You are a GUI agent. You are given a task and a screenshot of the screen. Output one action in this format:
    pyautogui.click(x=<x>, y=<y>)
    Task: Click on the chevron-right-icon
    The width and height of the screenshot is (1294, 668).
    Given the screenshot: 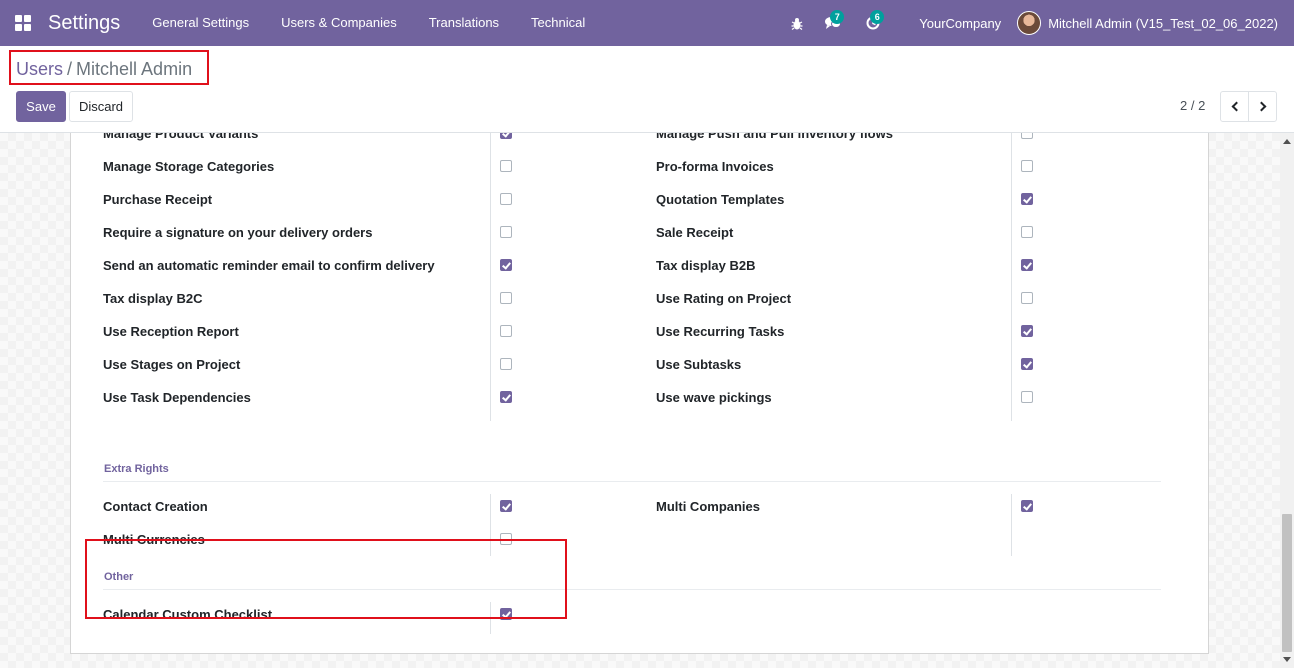 What is the action you would take?
    pyautogui.click(x=1261, y=106)
    